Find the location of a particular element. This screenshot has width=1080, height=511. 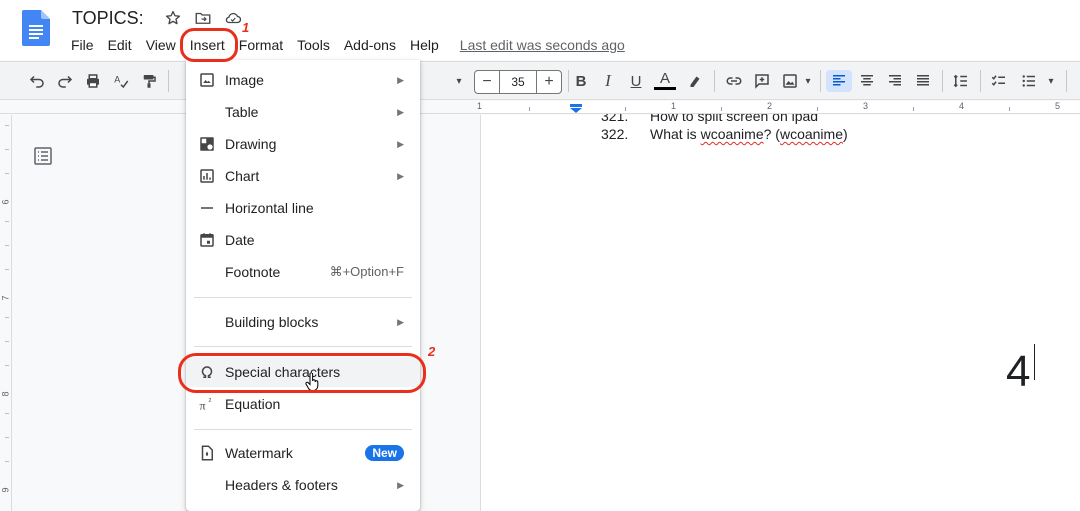

add-comment-icon is located at coordinates (762, 81).